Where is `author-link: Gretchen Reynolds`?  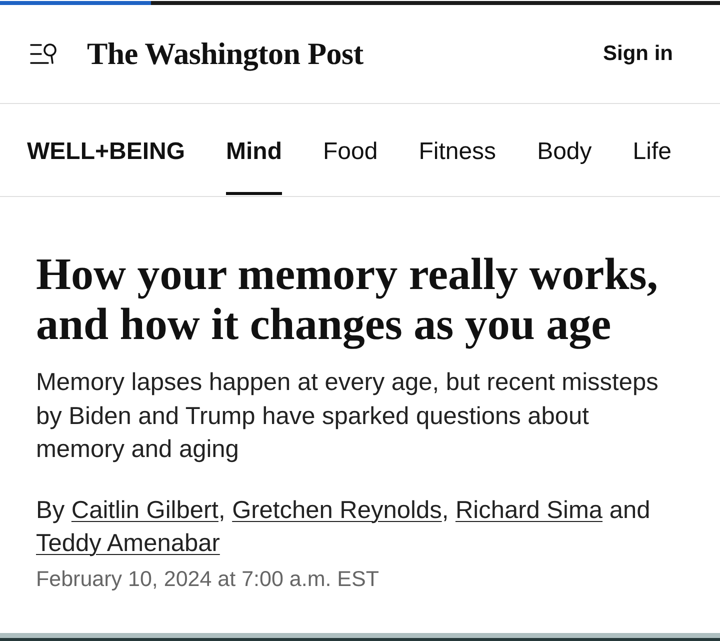 author-link: Gretchen Reynolds is located at coordinates (337, 510).